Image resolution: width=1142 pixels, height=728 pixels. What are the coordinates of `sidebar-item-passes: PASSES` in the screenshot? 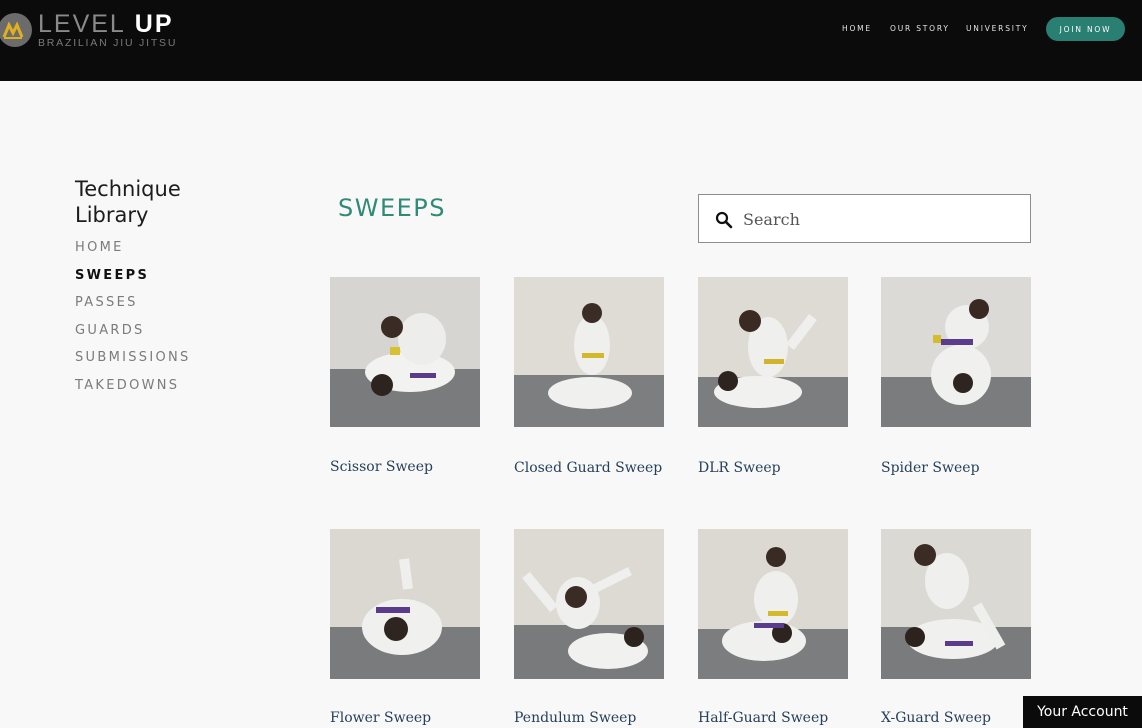 It's located at (106, 302).